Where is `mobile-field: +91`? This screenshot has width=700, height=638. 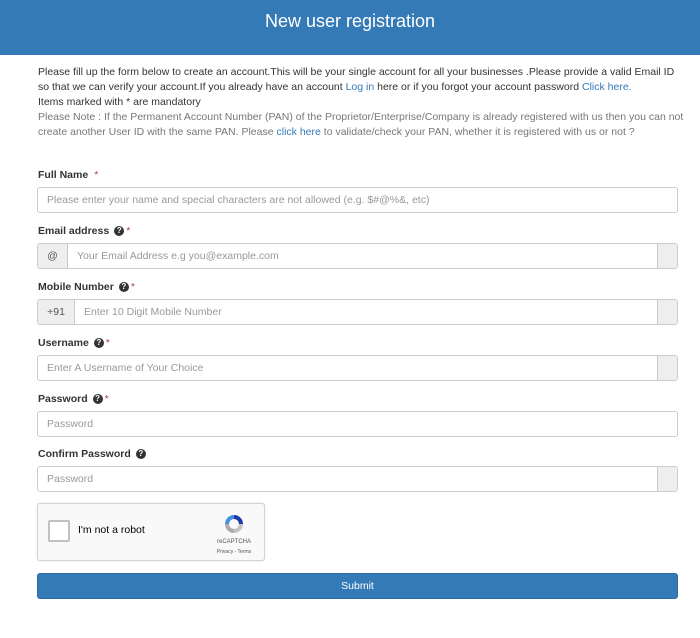
mobile-field: +91 is located at coordinates (357, 312).